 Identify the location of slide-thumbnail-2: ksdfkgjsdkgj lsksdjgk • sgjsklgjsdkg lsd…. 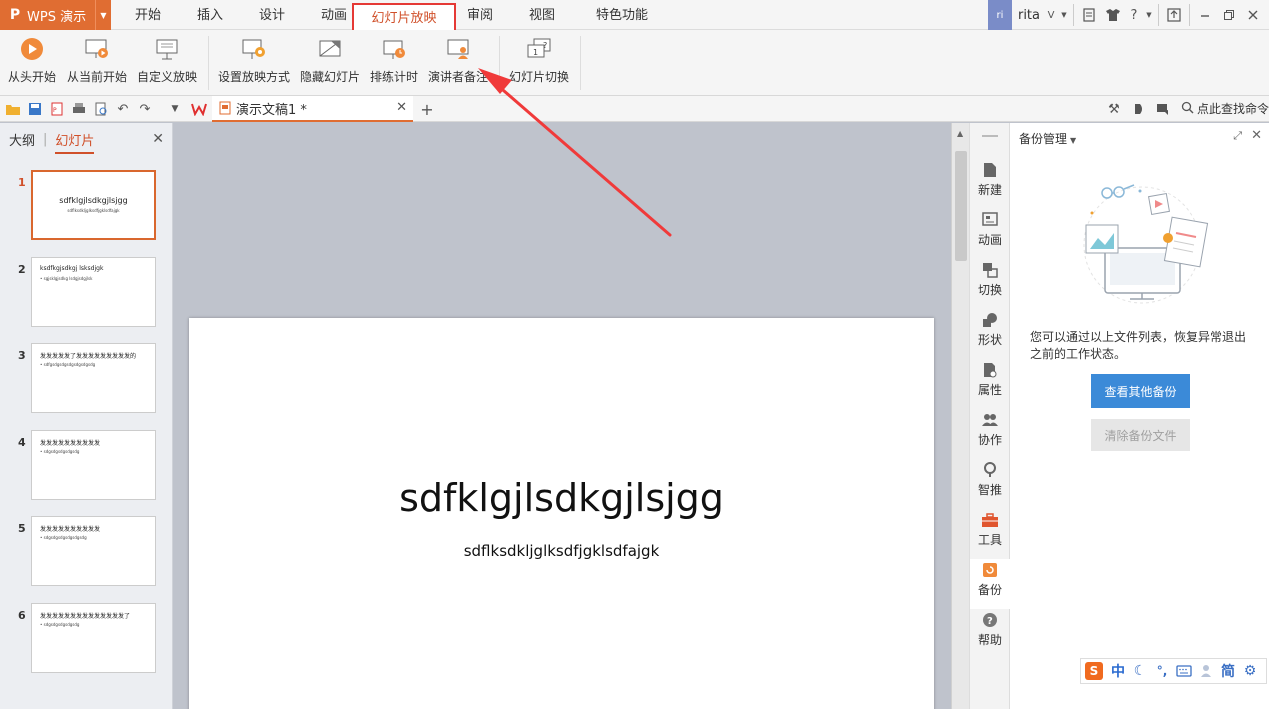
(93, 292).